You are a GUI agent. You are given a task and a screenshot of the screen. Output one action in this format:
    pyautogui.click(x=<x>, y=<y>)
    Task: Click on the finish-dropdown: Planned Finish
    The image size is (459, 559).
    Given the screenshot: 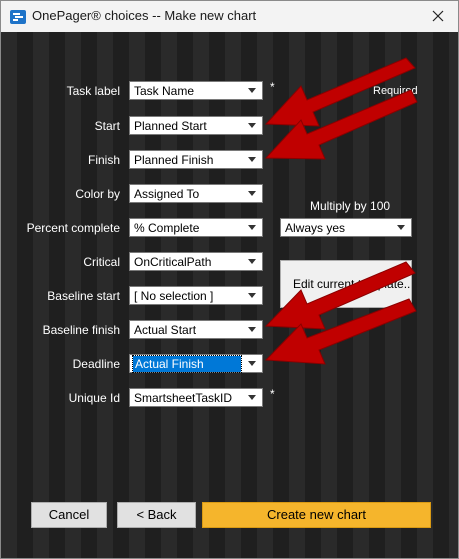 What is the action you would take?
    pyautogui.click(x=196, y=159)
    